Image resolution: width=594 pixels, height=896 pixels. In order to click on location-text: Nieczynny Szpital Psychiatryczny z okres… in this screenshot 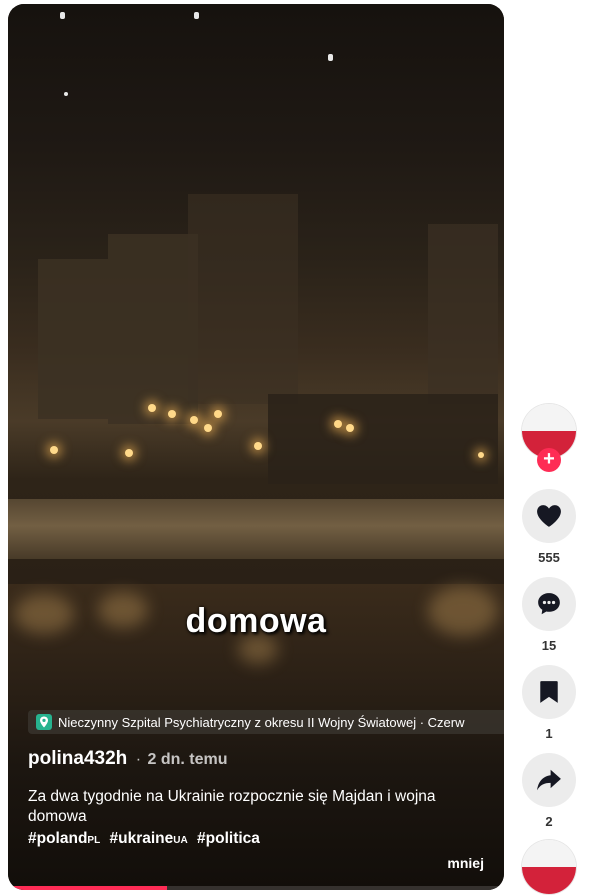, I will do `click(261, 722)`.